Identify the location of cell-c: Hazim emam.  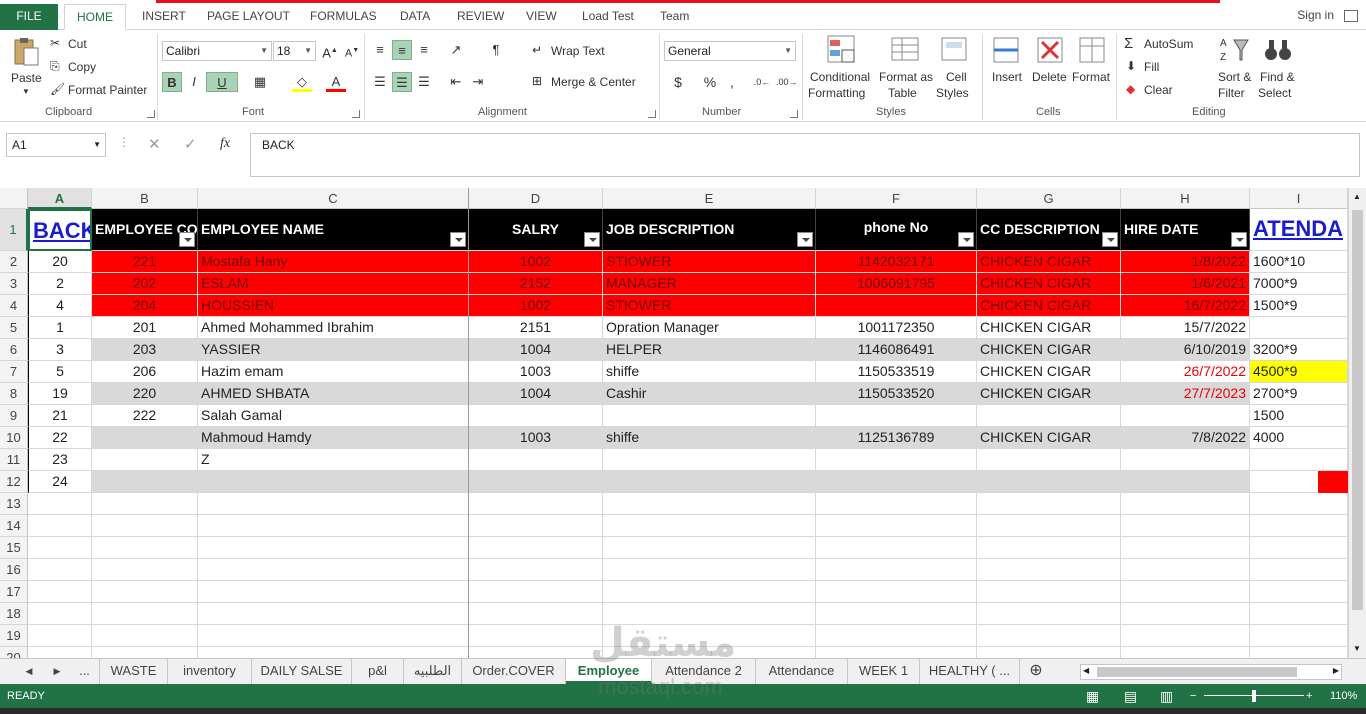
(333, 372).